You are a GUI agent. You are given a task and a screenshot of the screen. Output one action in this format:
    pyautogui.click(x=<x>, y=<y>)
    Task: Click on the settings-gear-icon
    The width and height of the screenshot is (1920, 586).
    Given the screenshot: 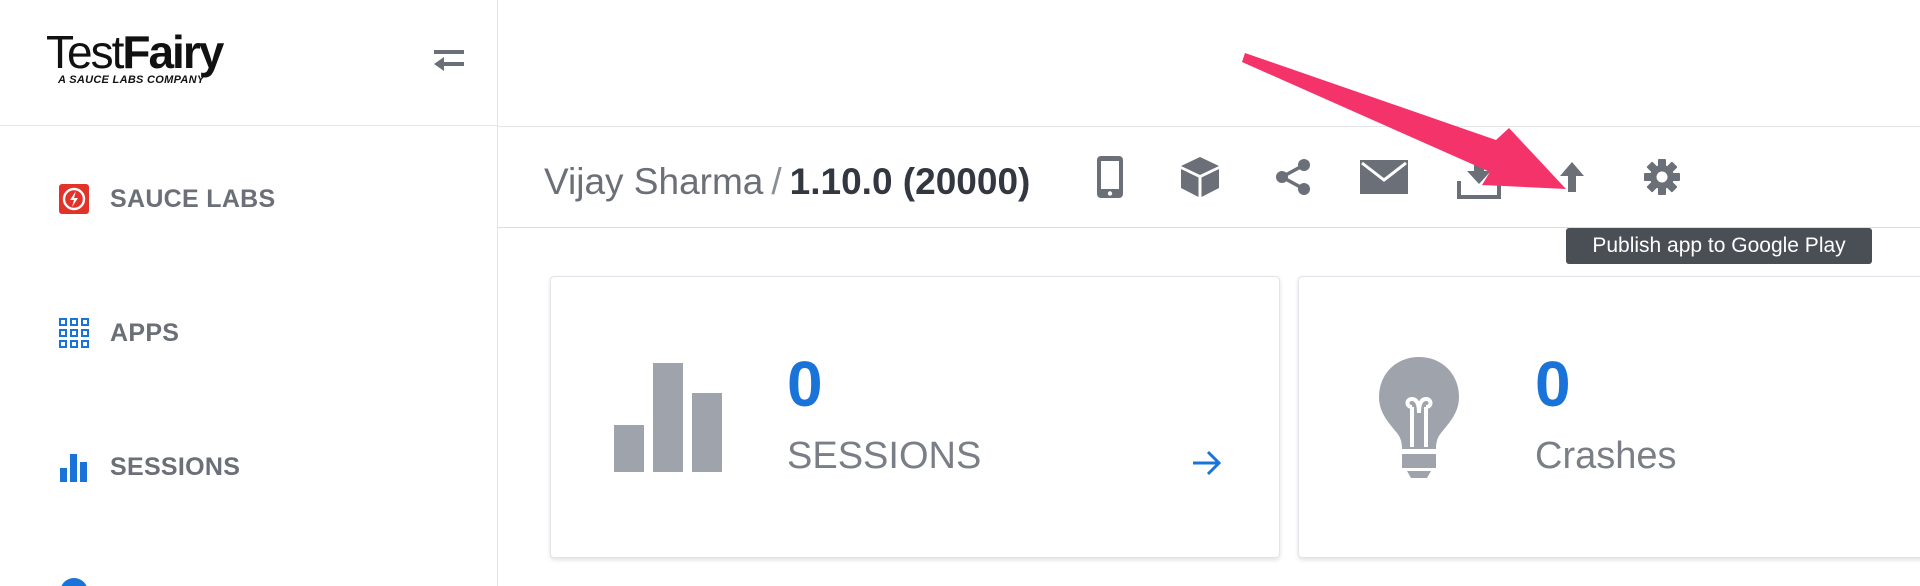 What is the action you would take?
    pyautogui.click(x=1662, y=177)
    